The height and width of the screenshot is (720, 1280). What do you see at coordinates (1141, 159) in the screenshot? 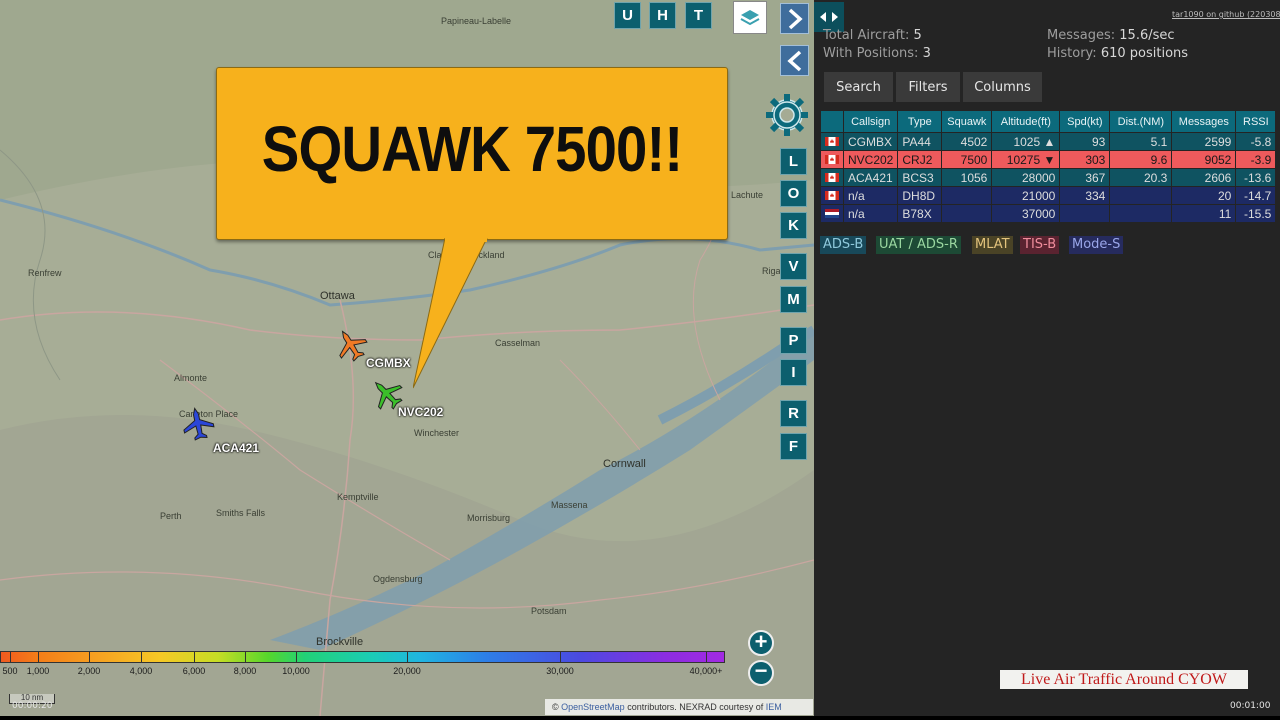
I see `cell-dist: 9.6` at bounding box center [1141, 159].